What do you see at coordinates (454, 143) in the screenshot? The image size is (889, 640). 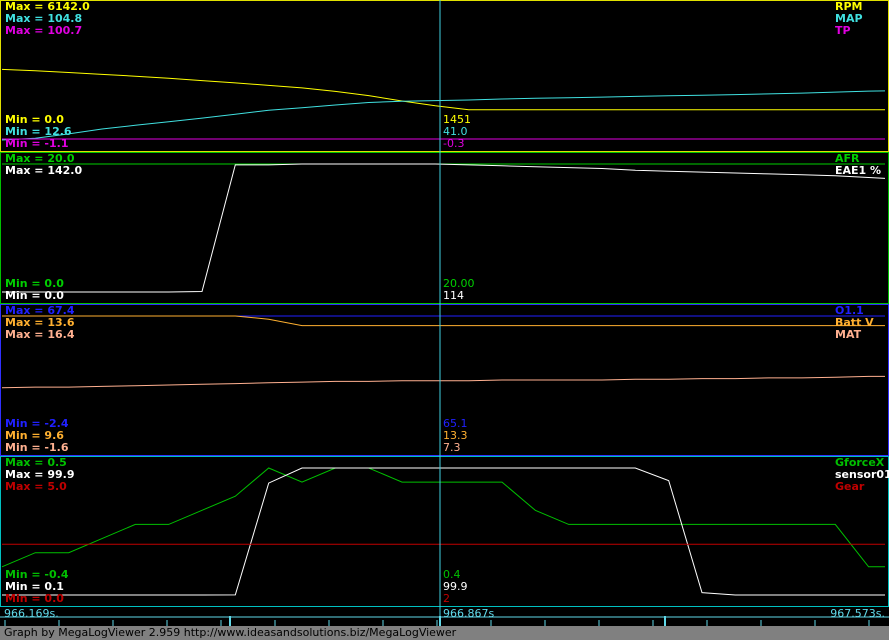 I see `cursor-value-tp: -0.3` at bounding box center [454, 143].